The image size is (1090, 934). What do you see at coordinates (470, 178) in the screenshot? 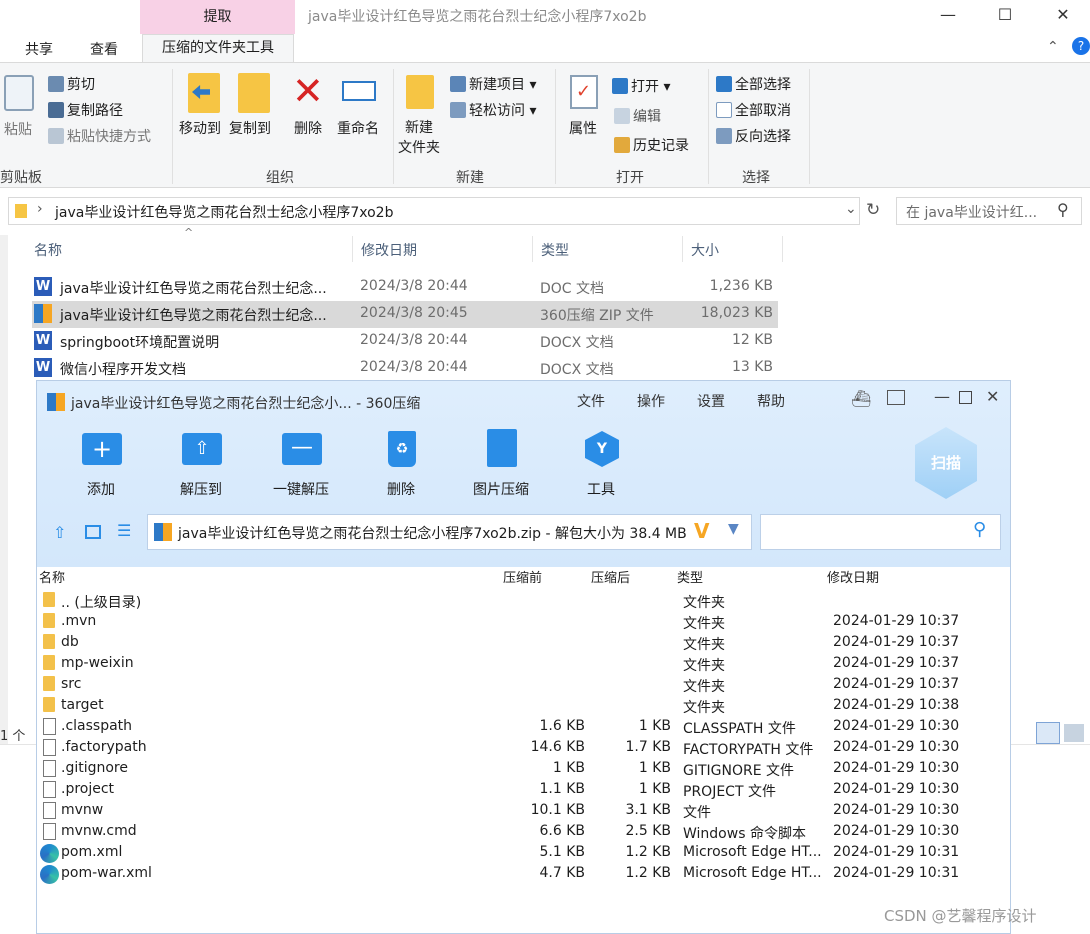
I see `group-label-new: 新建` at bounding box center [470, 178].